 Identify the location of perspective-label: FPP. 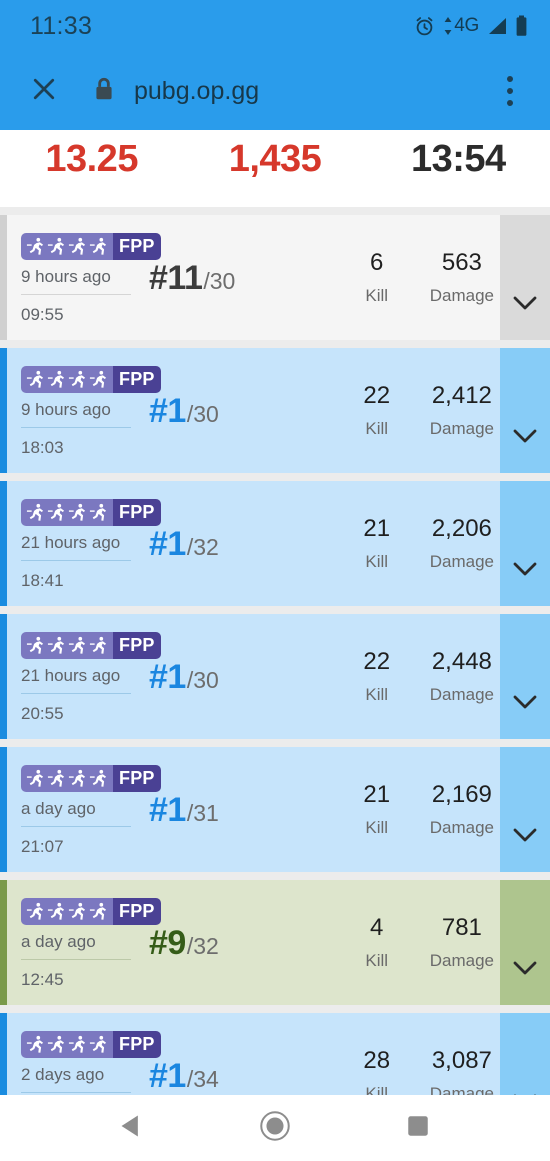
(137, 645).